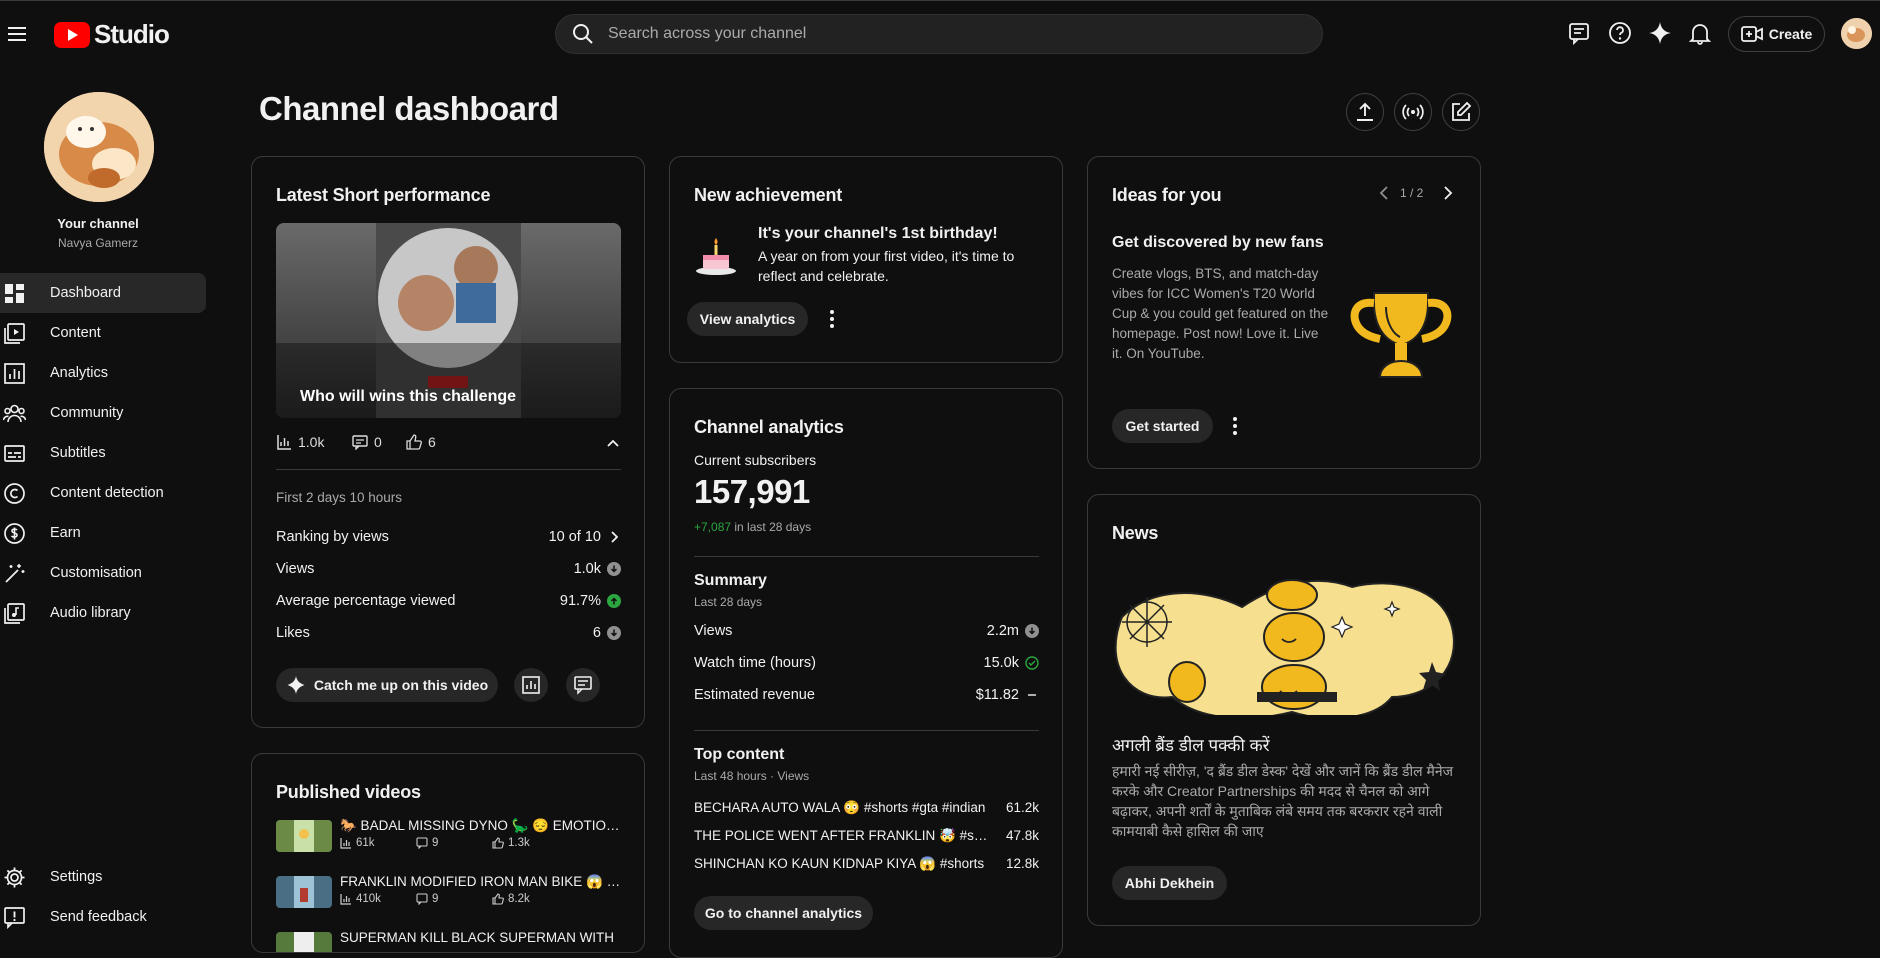 This screenshot has width=1880, height=958. I want to click on sidebar-item-settings: Settings, so click(103, 877).